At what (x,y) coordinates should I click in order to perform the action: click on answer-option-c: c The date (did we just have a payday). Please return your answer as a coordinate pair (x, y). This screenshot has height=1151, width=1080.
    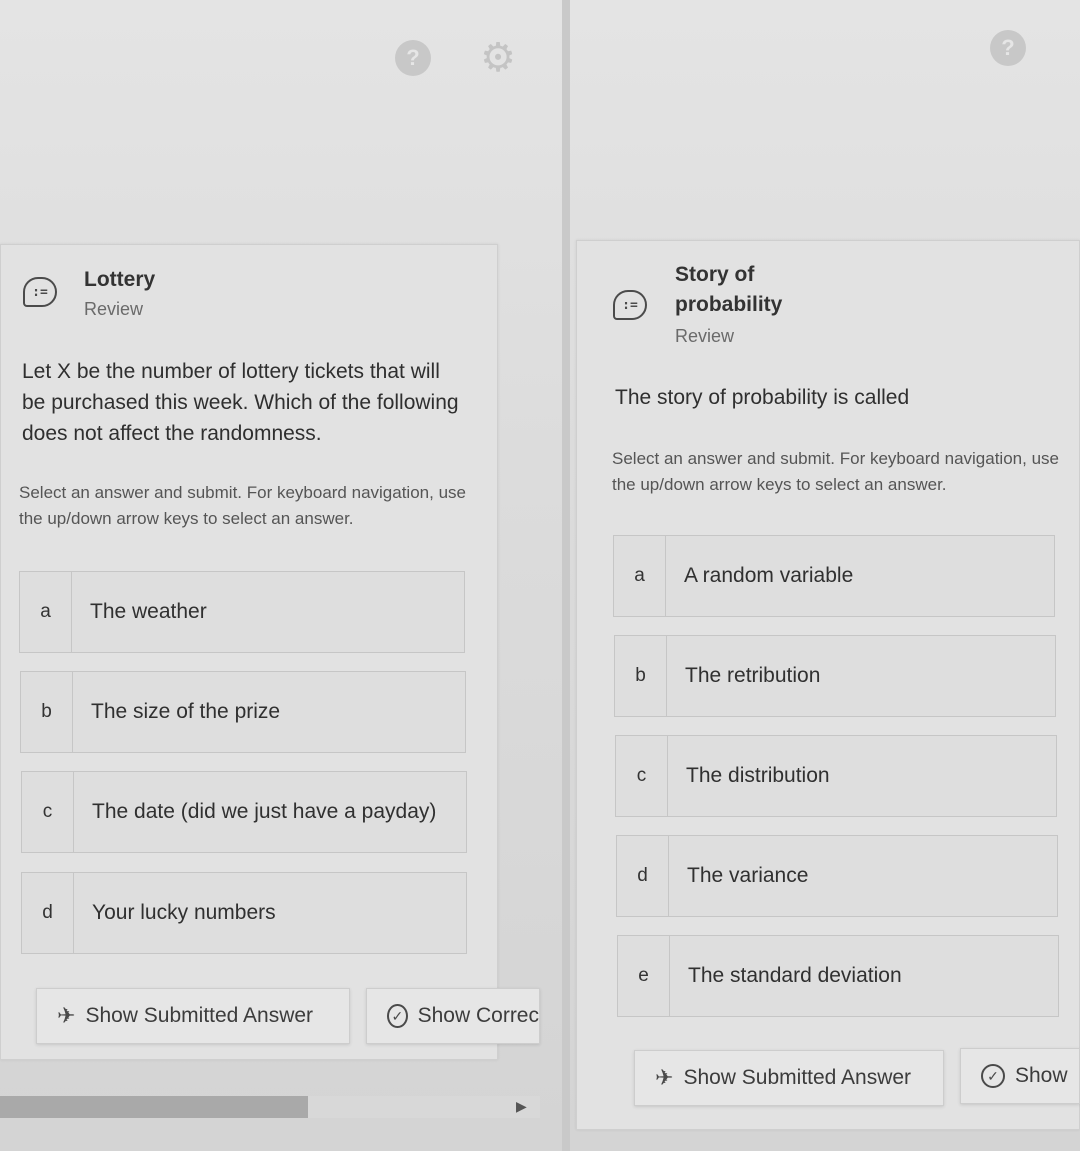
    Looking at the image, I should click on (244, 812).